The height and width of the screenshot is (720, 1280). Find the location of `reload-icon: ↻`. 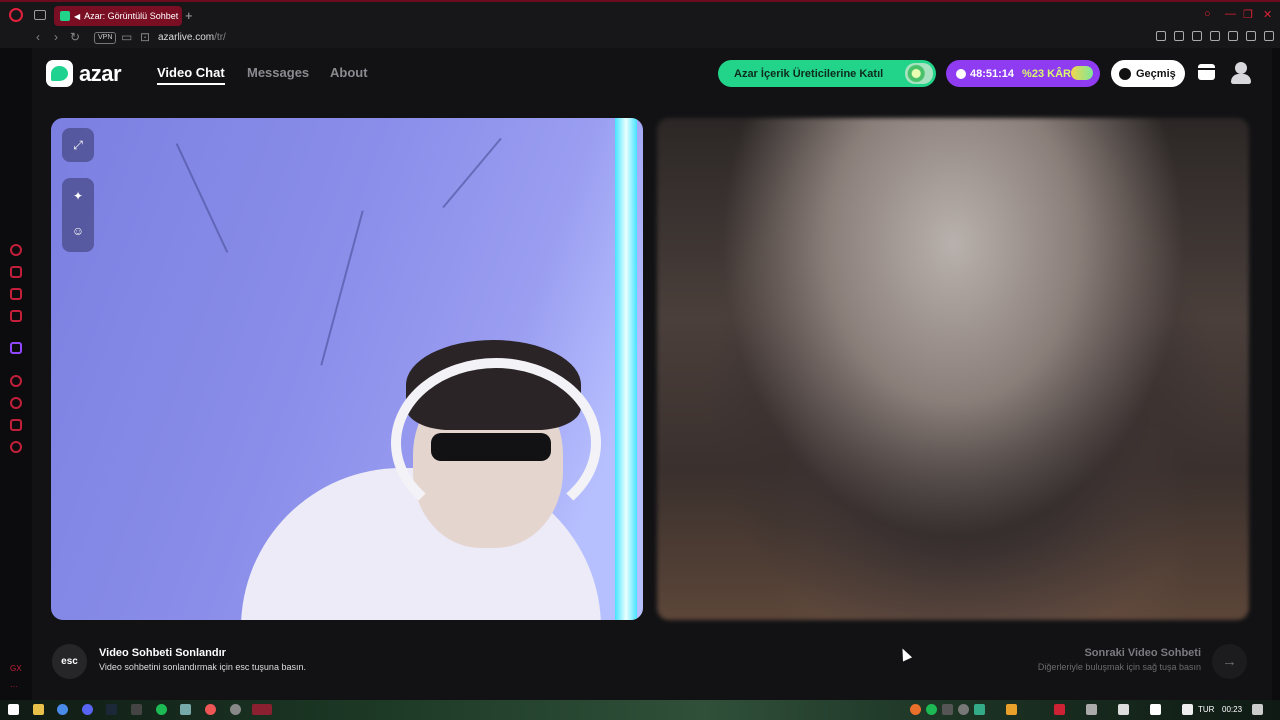

reload-icon: ↻ is located at coordinates (75, 37).